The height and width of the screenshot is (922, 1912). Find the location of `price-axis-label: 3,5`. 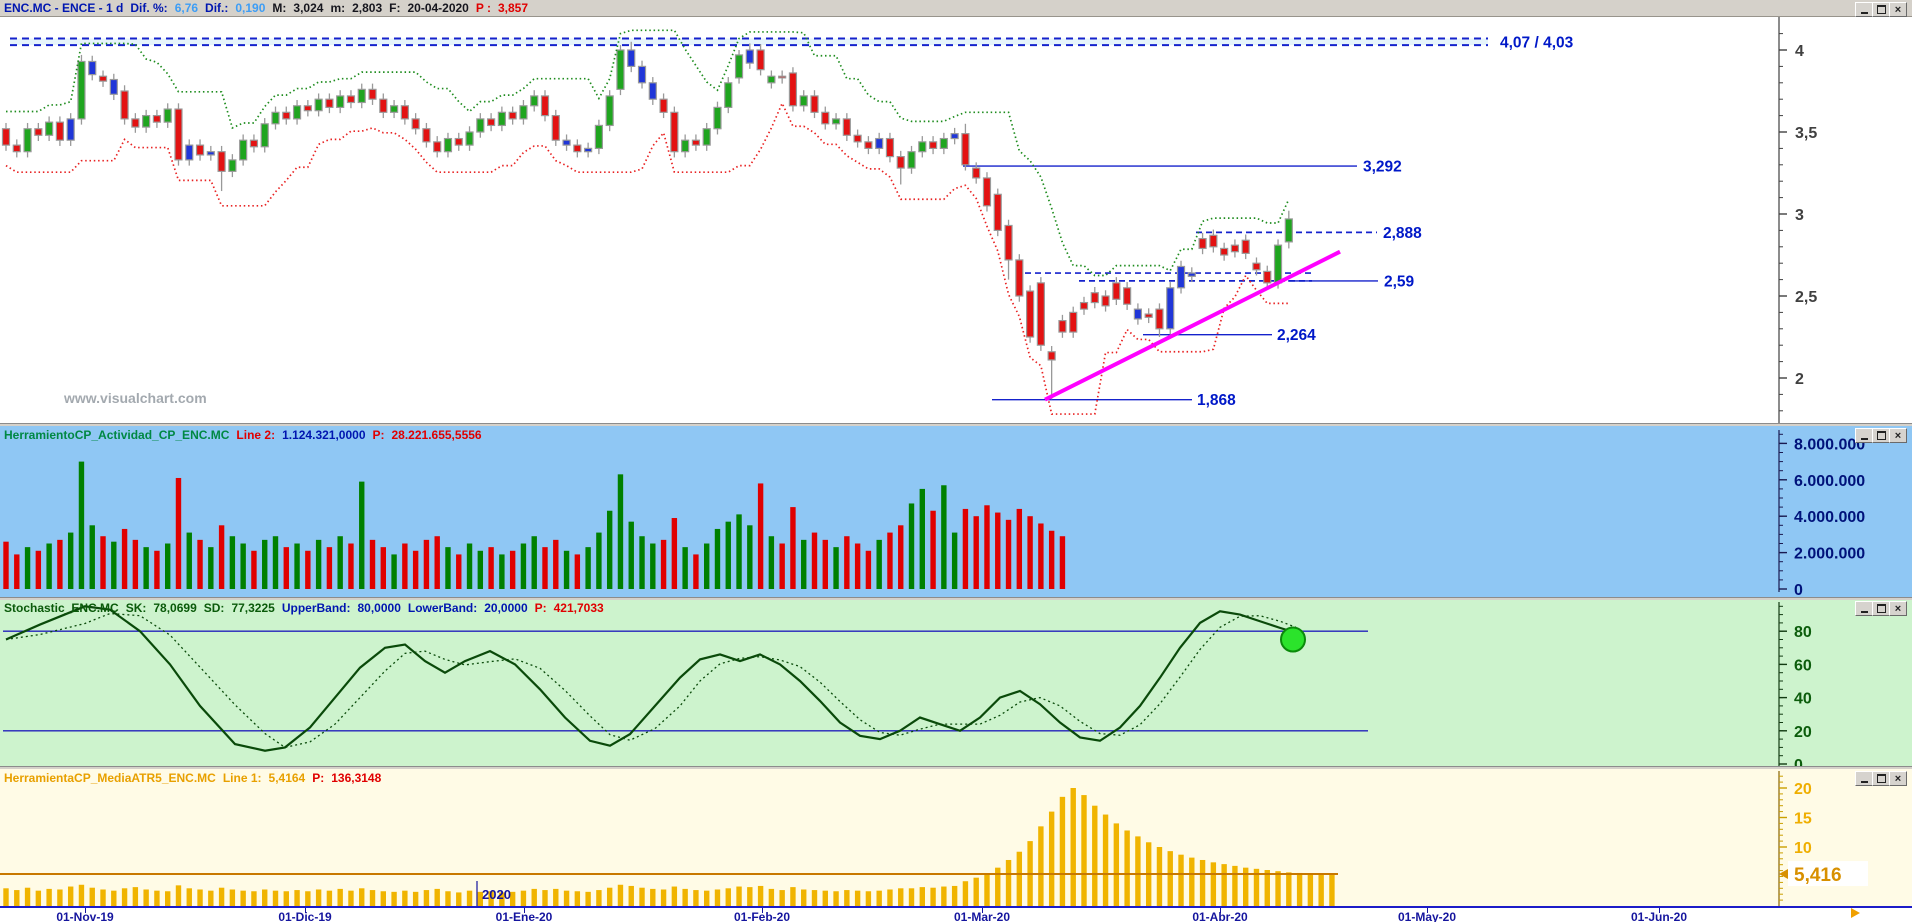

price-axis-label: 3,5 is located at coordinates (1806, 133).